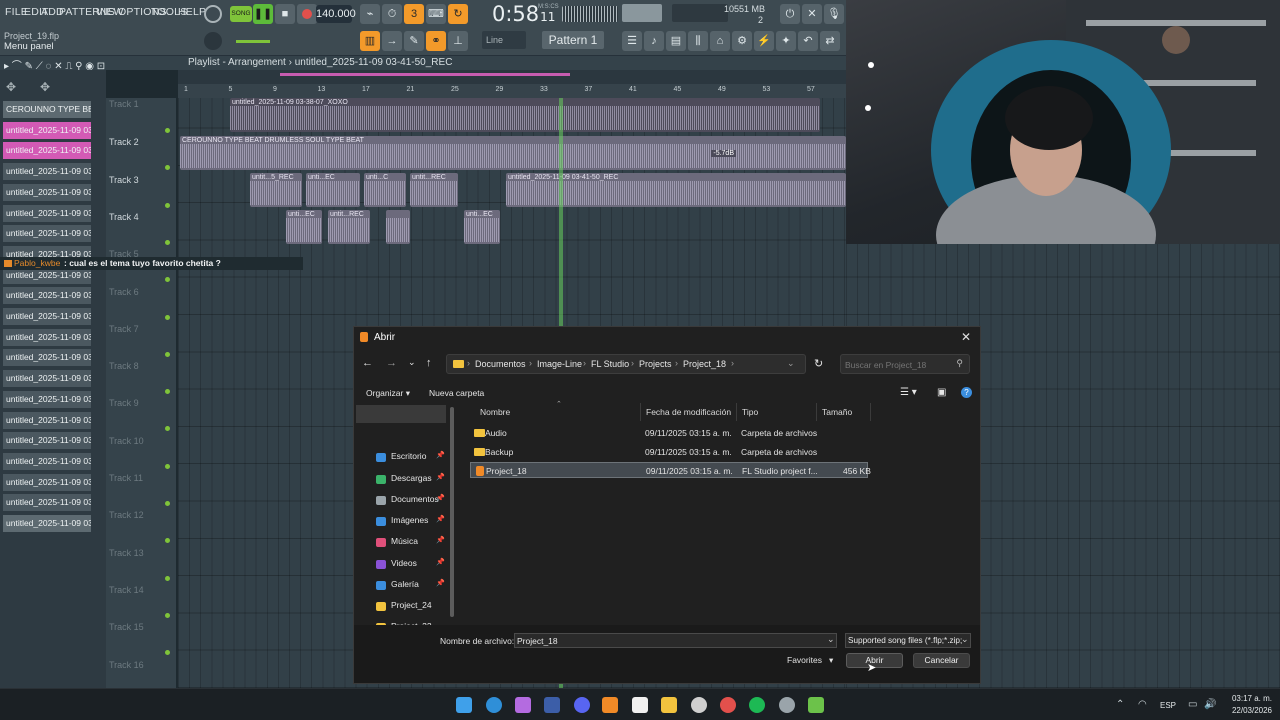 The width and height of the screenshot is (1280, 720). What do you see at coordinates (241, 14) in the screenshot?
I see `song-mode-button: SONG` at bounding box center [241, 14].